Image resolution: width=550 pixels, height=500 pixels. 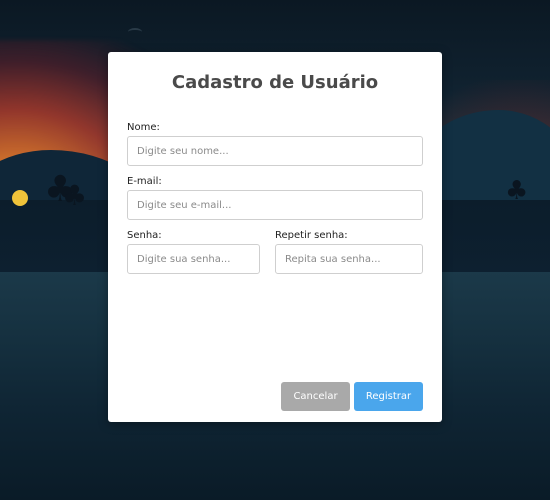 I want to click on password-label: Senha:, so click(x=144, y=235).